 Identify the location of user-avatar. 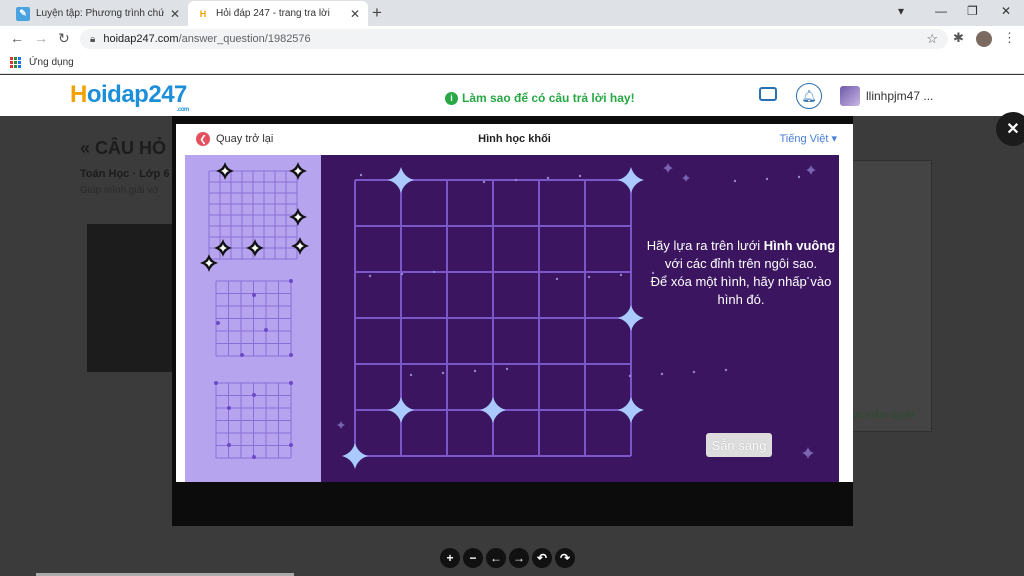
(850, 96).